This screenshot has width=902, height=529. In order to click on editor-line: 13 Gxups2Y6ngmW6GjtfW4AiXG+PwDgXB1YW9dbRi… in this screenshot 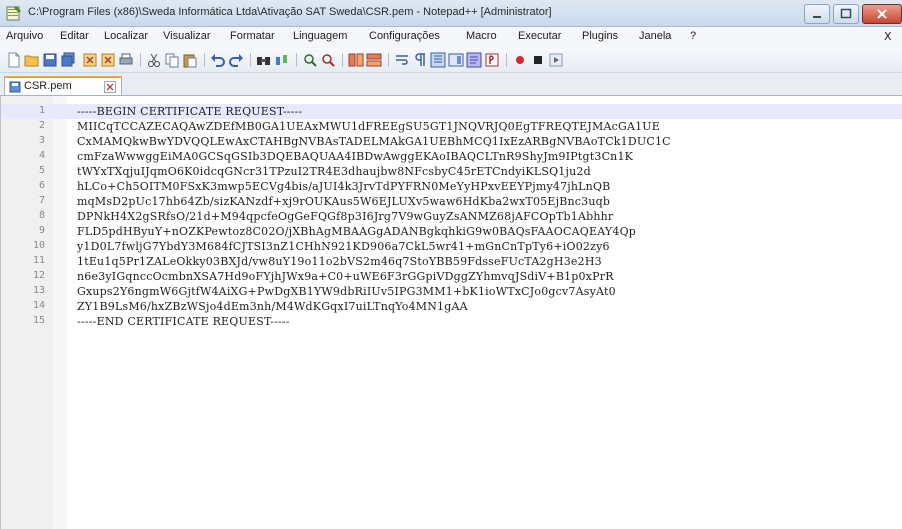, I will do `click(451, 291)`.